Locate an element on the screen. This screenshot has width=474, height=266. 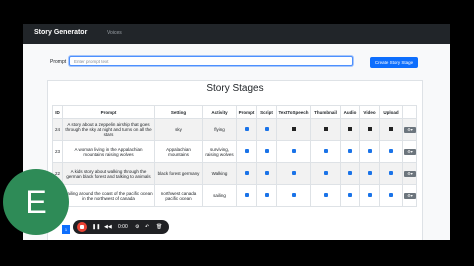
recording-timer: 0:00 is located at coordinates (123, 227).